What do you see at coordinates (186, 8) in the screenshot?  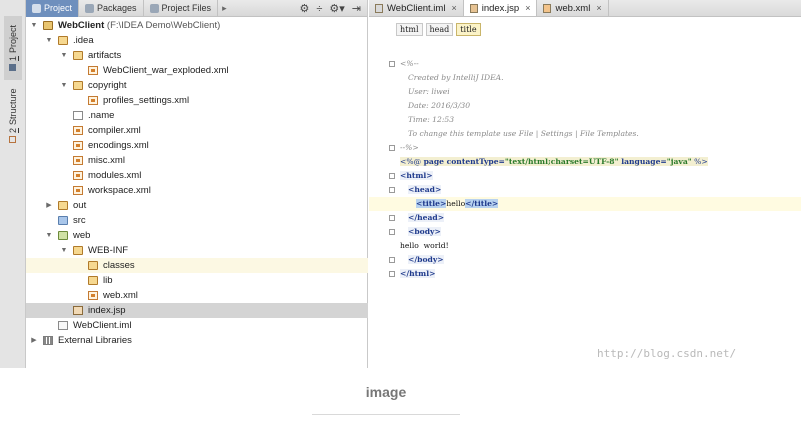 I see `tab-project-files-label: Project Files` at bounding box center [186, 8].